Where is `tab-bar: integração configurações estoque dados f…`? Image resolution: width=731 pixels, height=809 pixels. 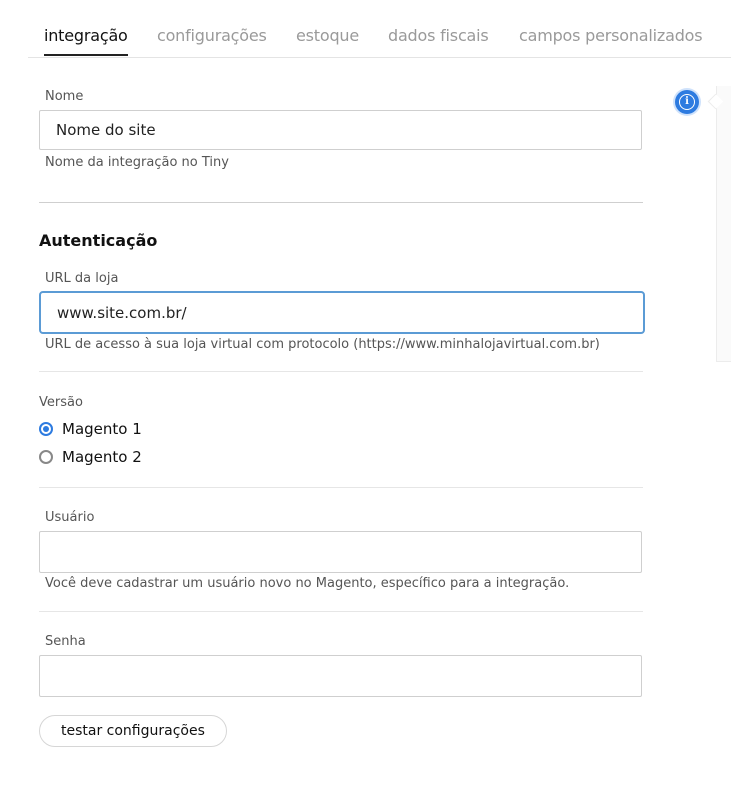
tab-bar: integração configurações estoque dados f… is located at coordinates (379, 29).